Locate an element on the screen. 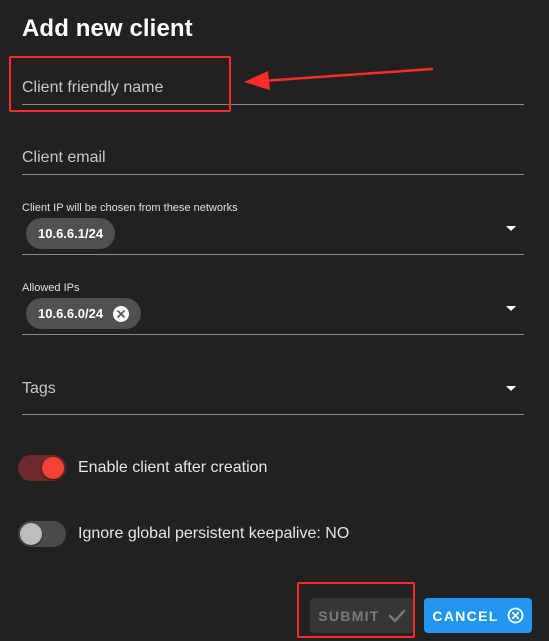  enable-client-toggle-row: Enable client after creation is located at coordinates (142, 468).